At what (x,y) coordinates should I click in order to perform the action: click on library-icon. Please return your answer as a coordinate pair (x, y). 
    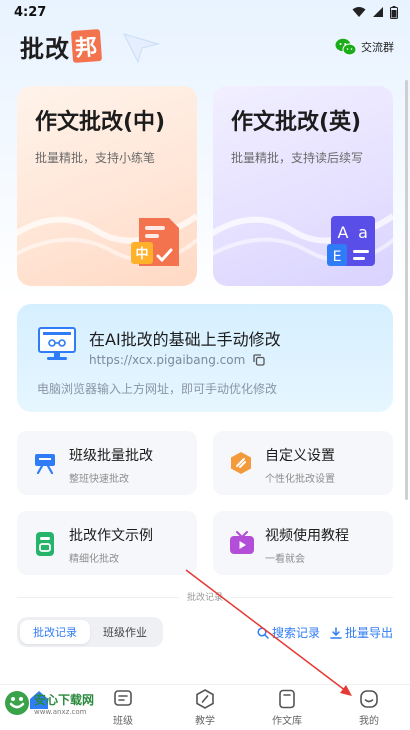
    Looking at the image, I should click on (287, 699).